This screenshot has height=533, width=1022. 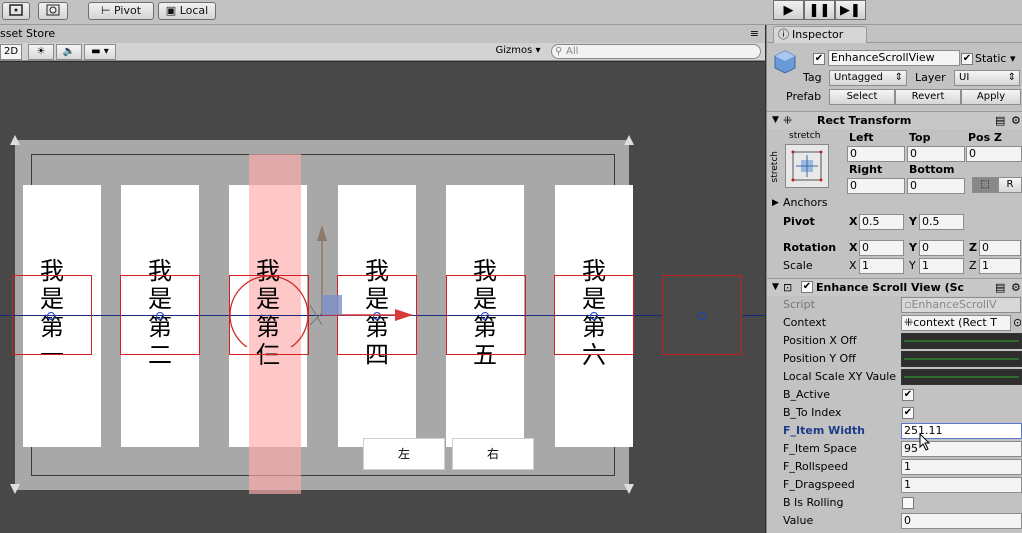 I want to click on mode-2d-button: 2D, so click(x=11, y=52).